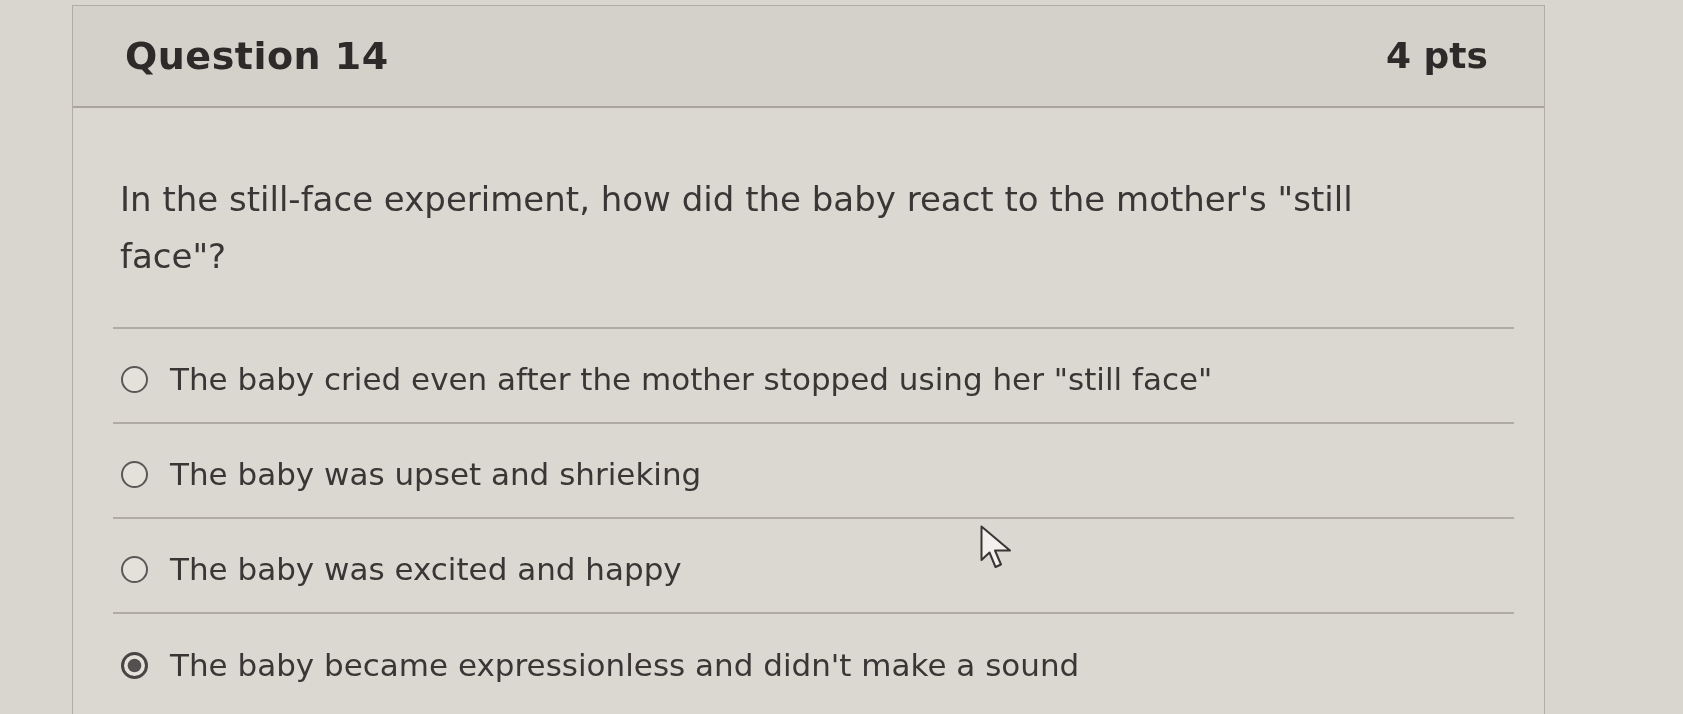  I want to click on answer-label: The baby cried even after the mother stopped using her "still face", so click(691, 379).